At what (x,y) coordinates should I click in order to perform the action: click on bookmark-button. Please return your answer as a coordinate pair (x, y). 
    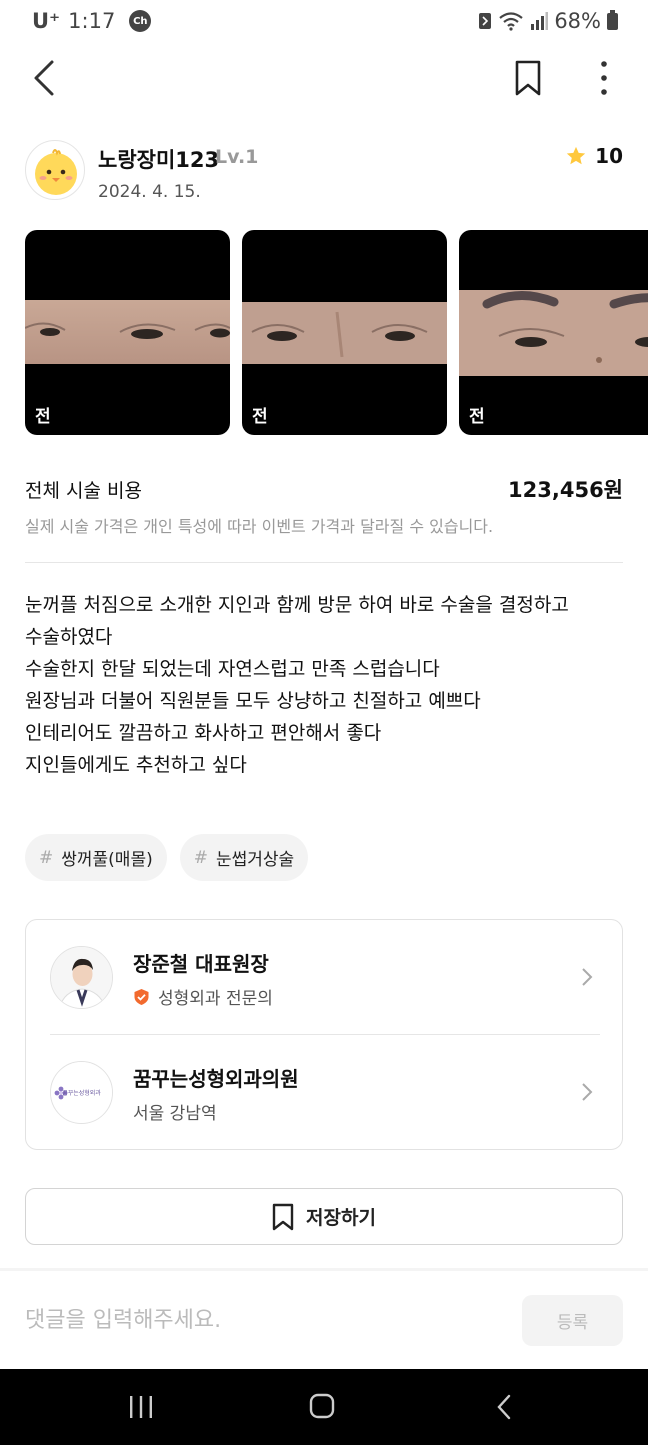
    Looking at the image, I should click on (528, 78).